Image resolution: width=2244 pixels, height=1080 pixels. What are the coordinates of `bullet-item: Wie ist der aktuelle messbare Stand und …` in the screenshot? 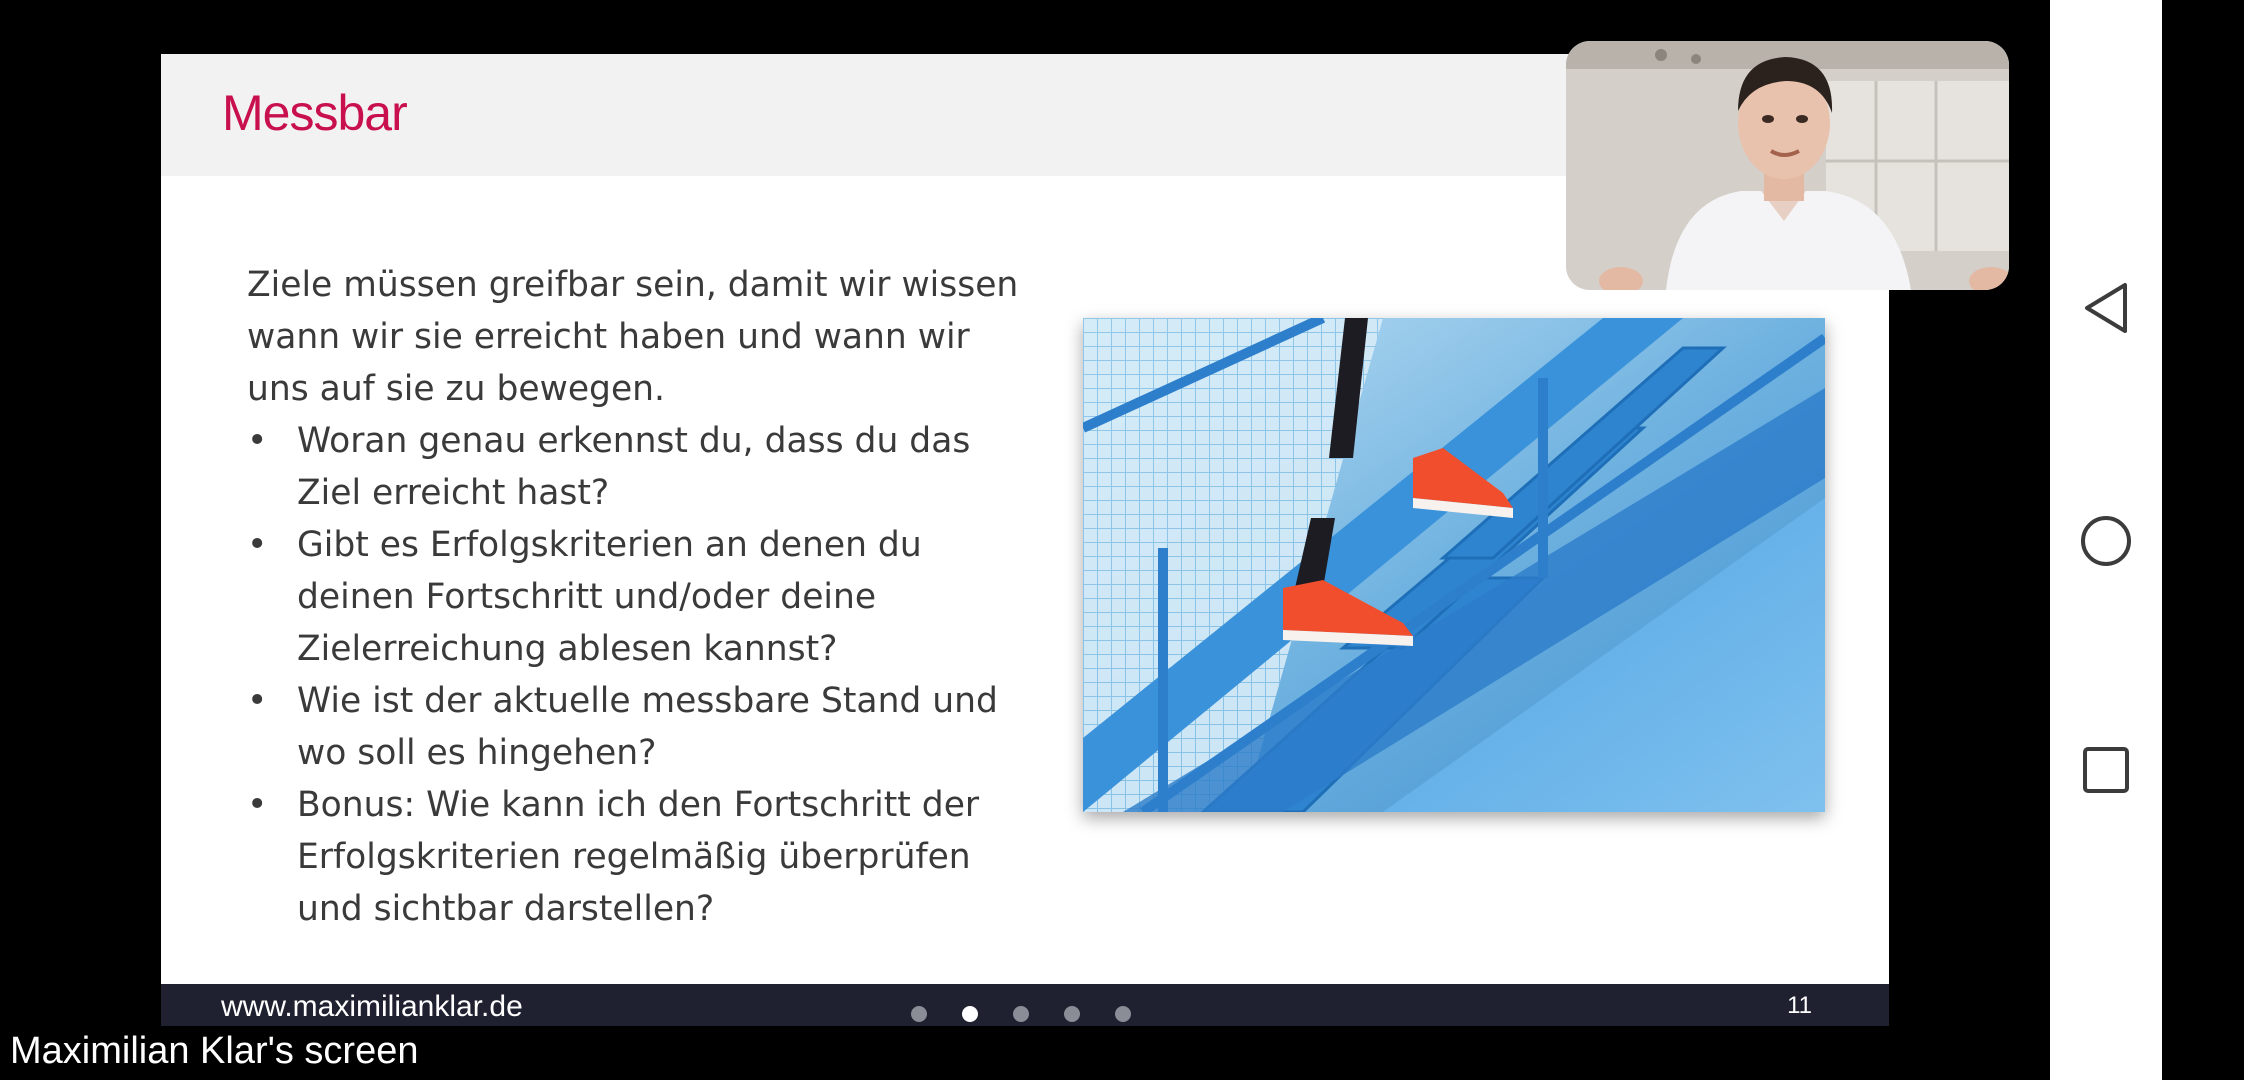 It's located at (637, 727).